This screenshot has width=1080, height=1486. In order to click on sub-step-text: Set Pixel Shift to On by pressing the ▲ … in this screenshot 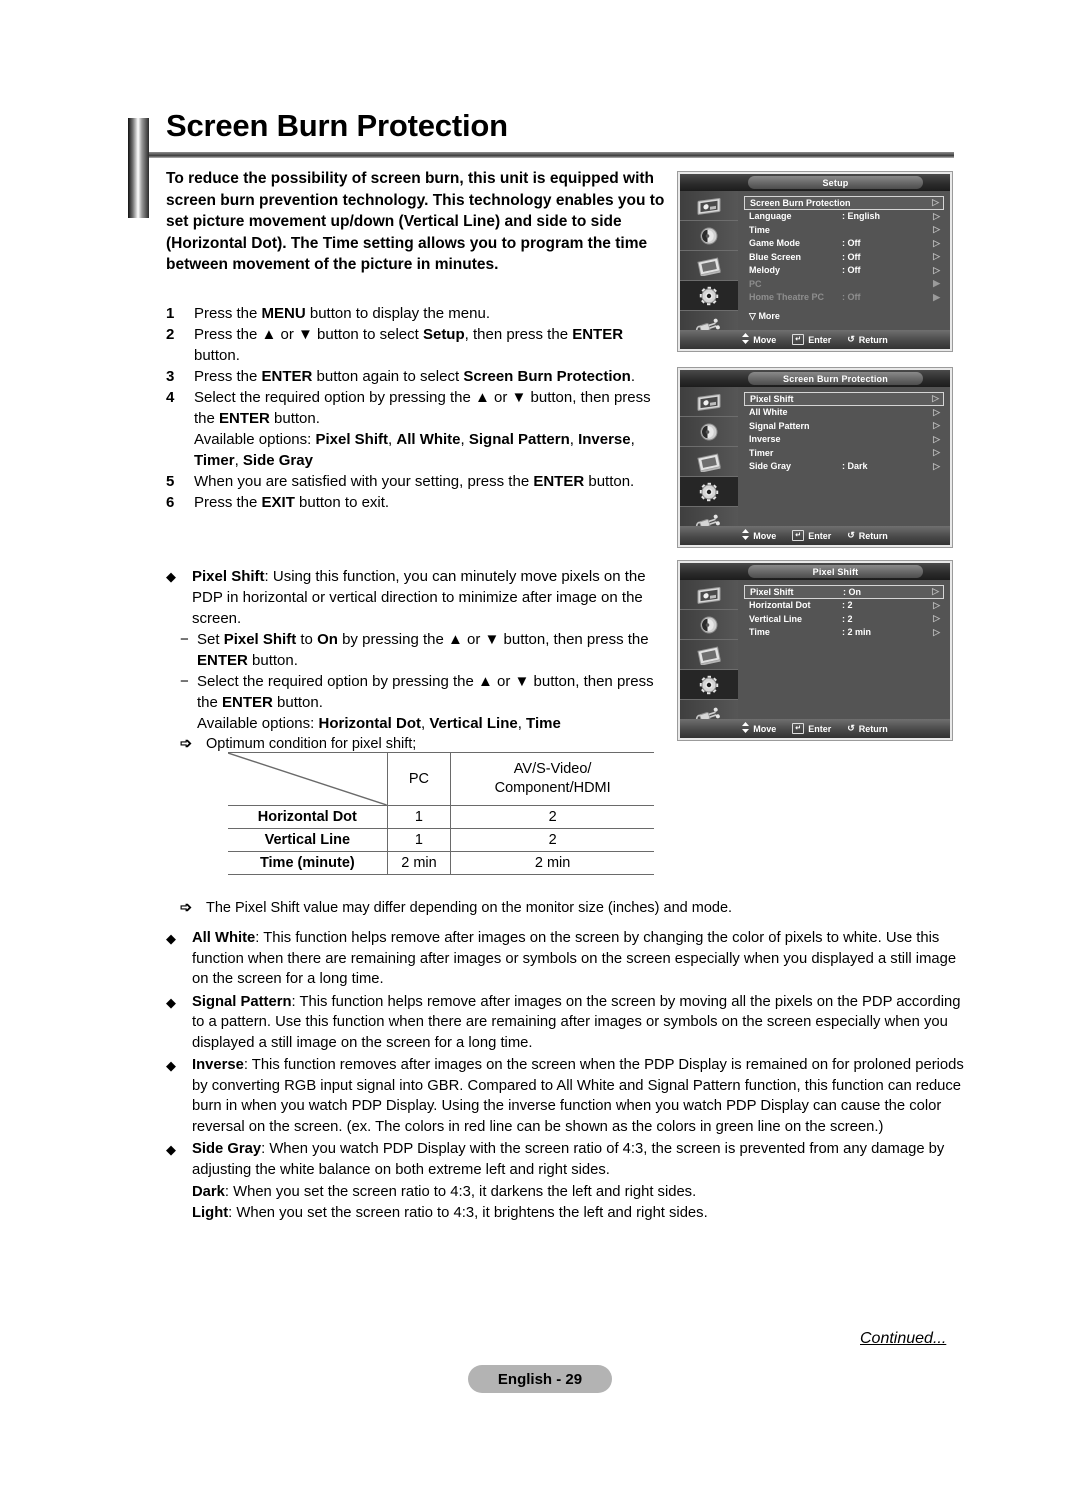, I will do `click(423, 650)`.